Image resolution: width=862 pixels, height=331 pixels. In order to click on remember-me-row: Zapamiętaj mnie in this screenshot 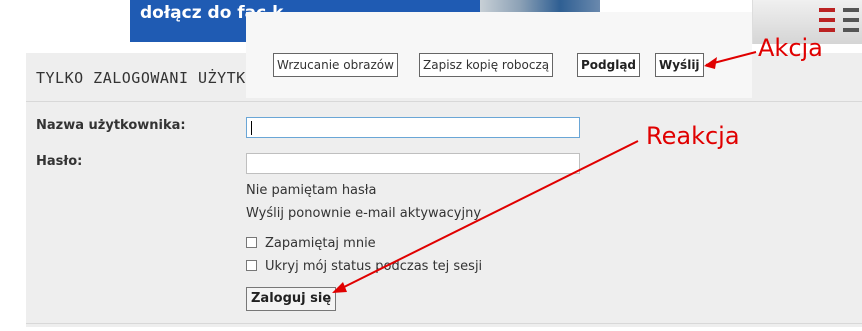, I will do `click(311, 243)`.